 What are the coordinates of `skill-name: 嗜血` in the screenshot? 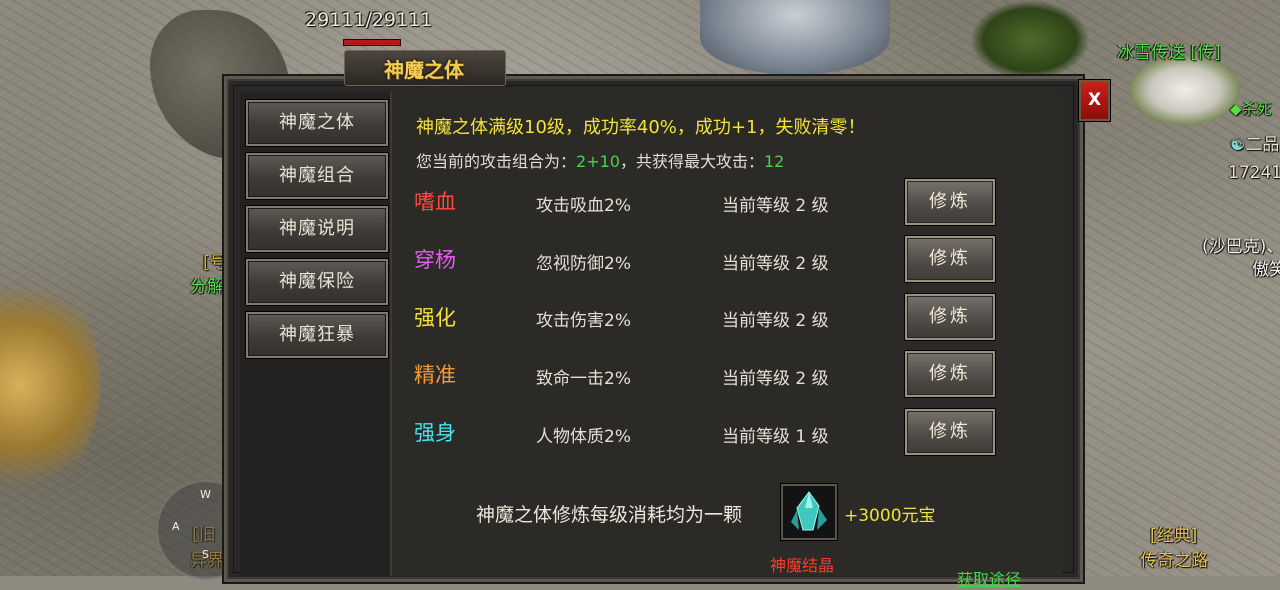 It's located at (435, 202).